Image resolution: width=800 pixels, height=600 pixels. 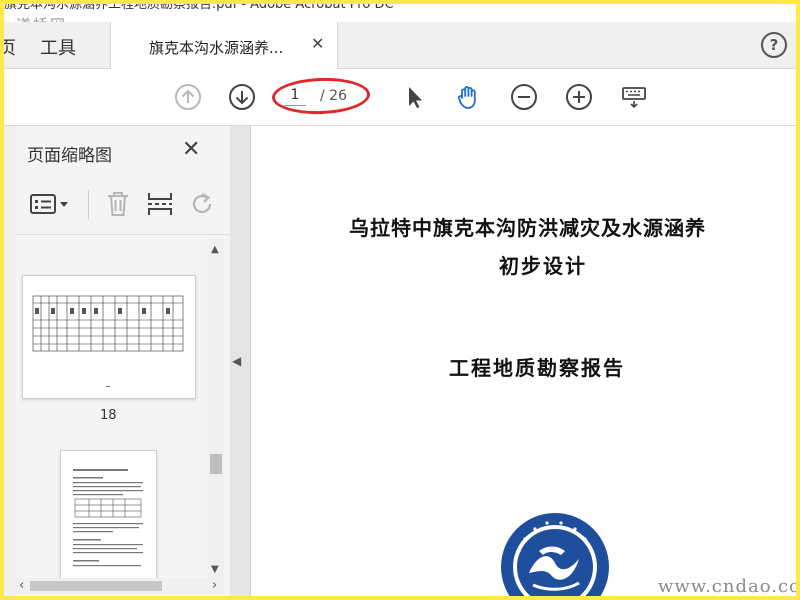 I want to click on collapse-panel-icon: ◀, so click(x=236, y=361).